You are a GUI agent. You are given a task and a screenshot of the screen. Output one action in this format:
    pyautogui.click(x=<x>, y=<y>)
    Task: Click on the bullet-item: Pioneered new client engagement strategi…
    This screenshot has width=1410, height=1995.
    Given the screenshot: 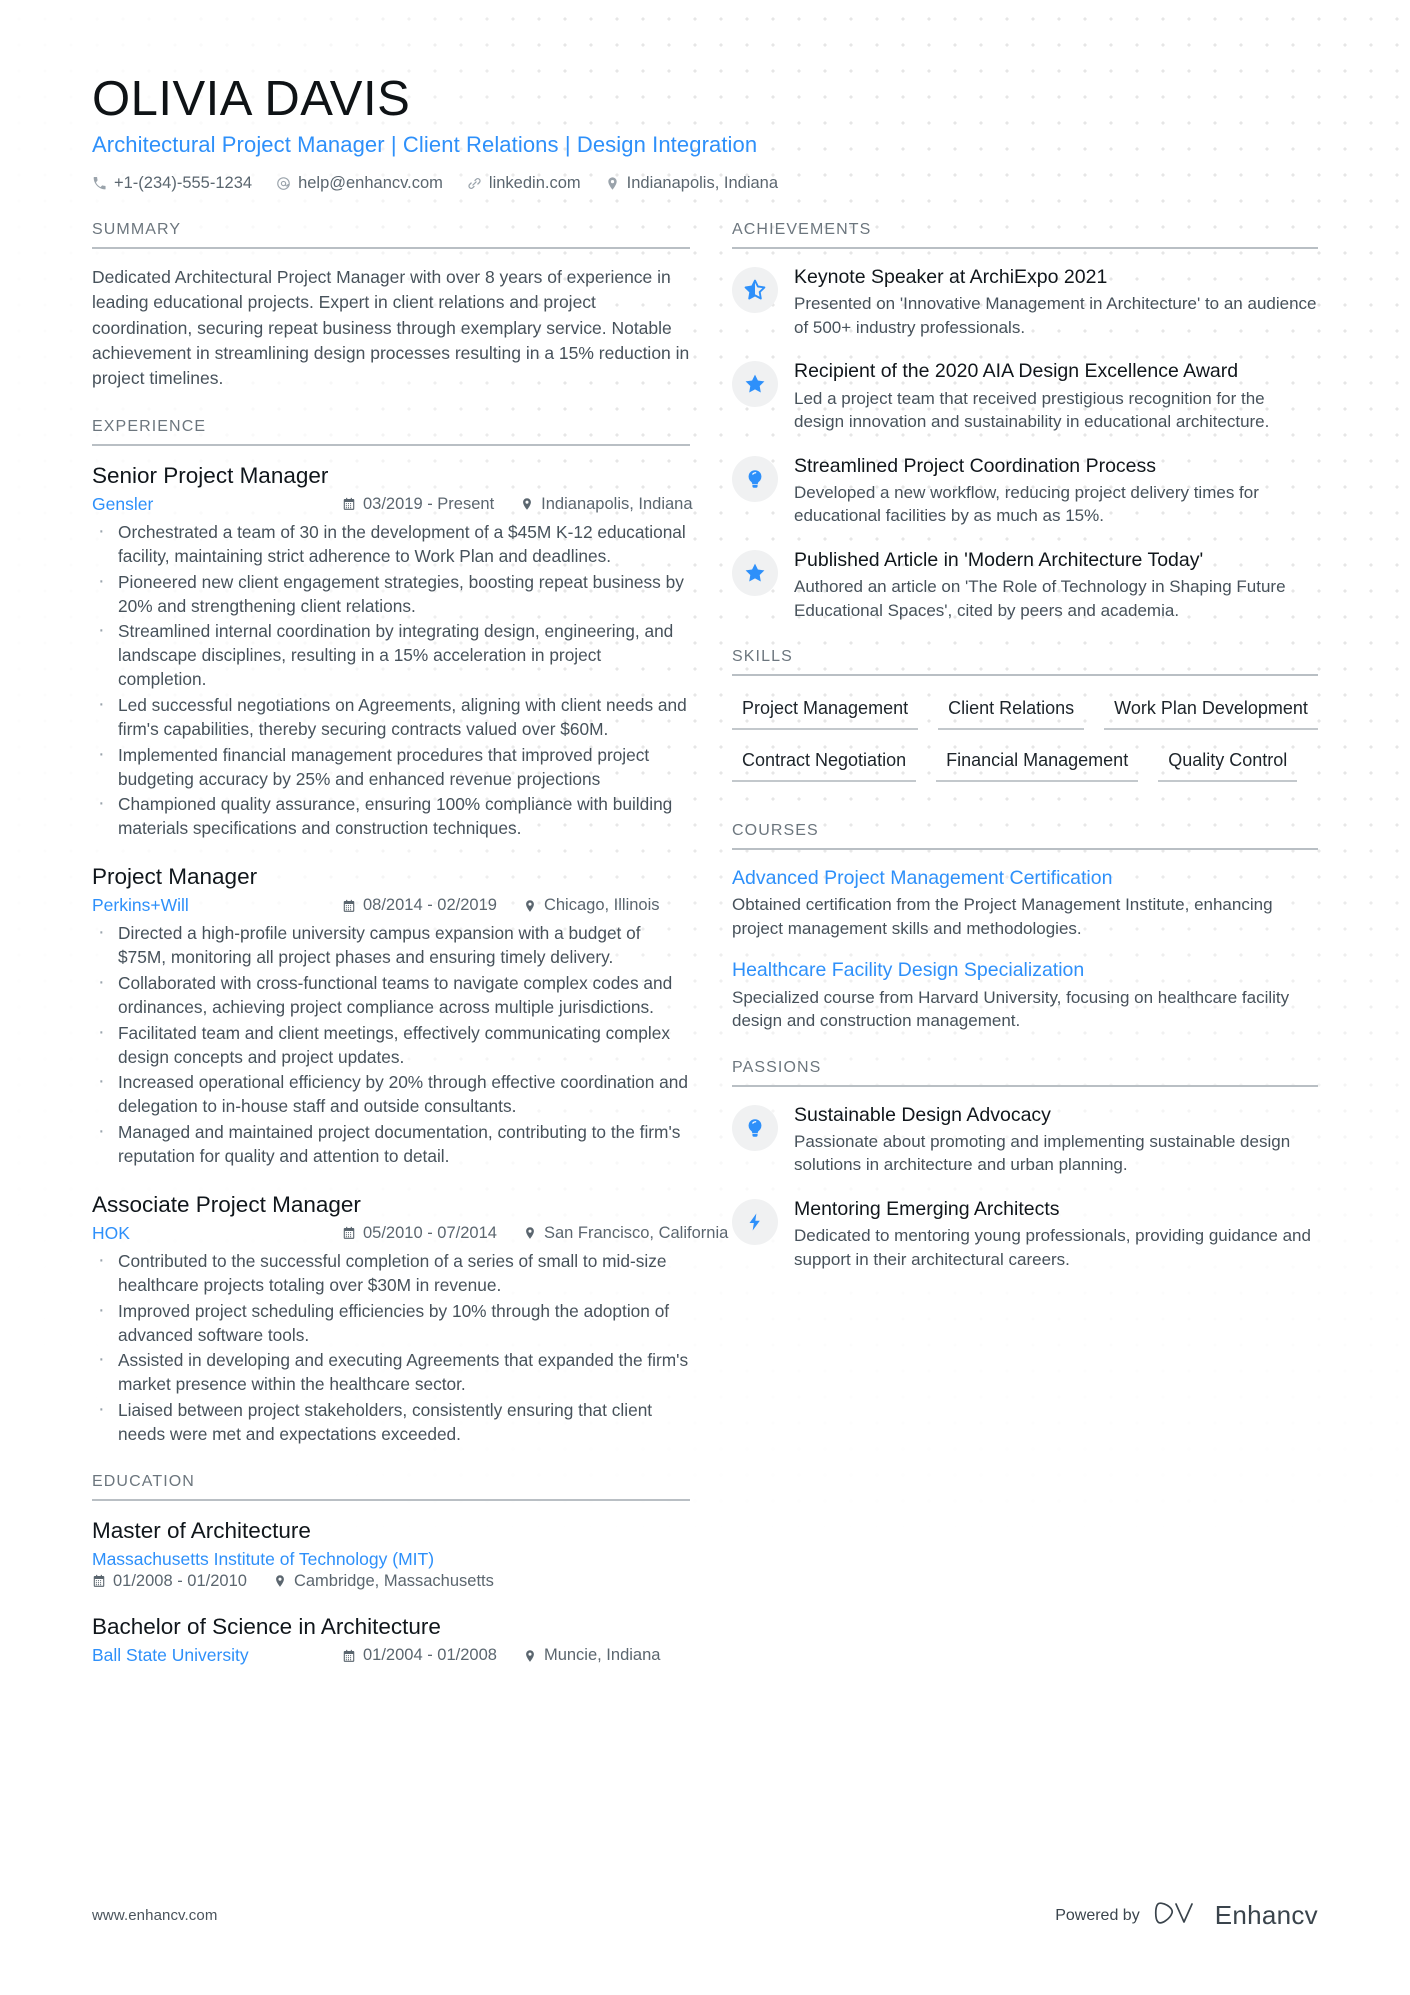 What is the action you would take?
    pyautogui.click(x=391, y=593)
    